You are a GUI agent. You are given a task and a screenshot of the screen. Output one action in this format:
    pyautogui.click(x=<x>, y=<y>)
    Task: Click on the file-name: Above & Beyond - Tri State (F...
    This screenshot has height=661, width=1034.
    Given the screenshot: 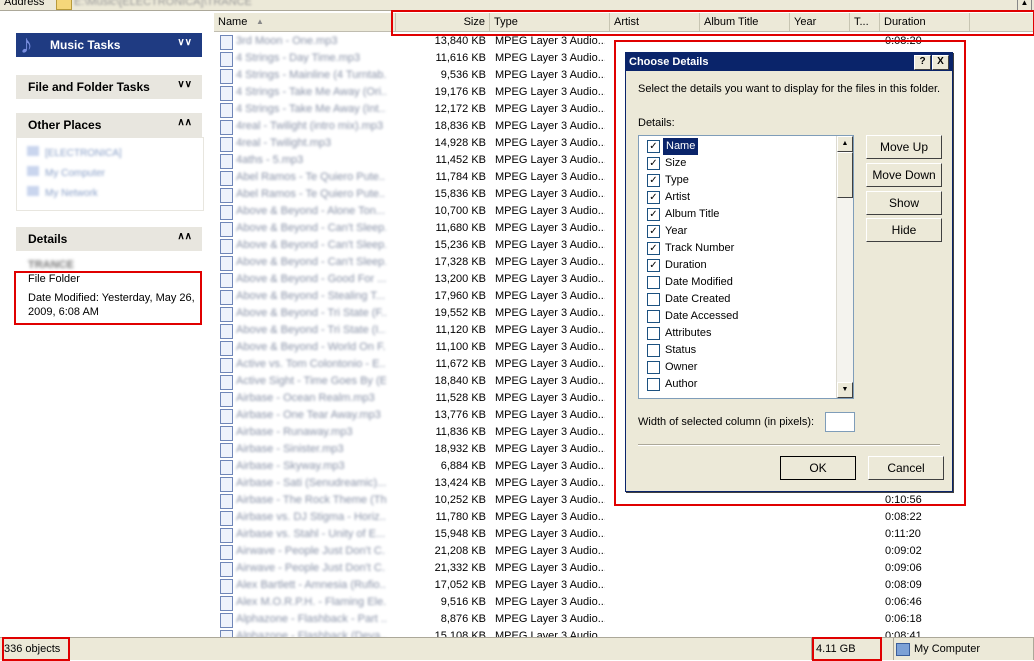 What is the action you would take?
    pyautogui.click(x=311, y=313)
    